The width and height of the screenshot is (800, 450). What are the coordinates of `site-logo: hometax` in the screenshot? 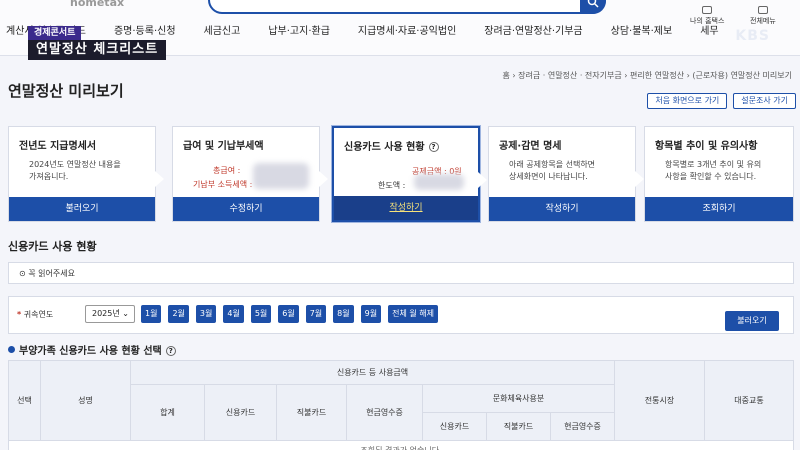 It's located at (97, 4).